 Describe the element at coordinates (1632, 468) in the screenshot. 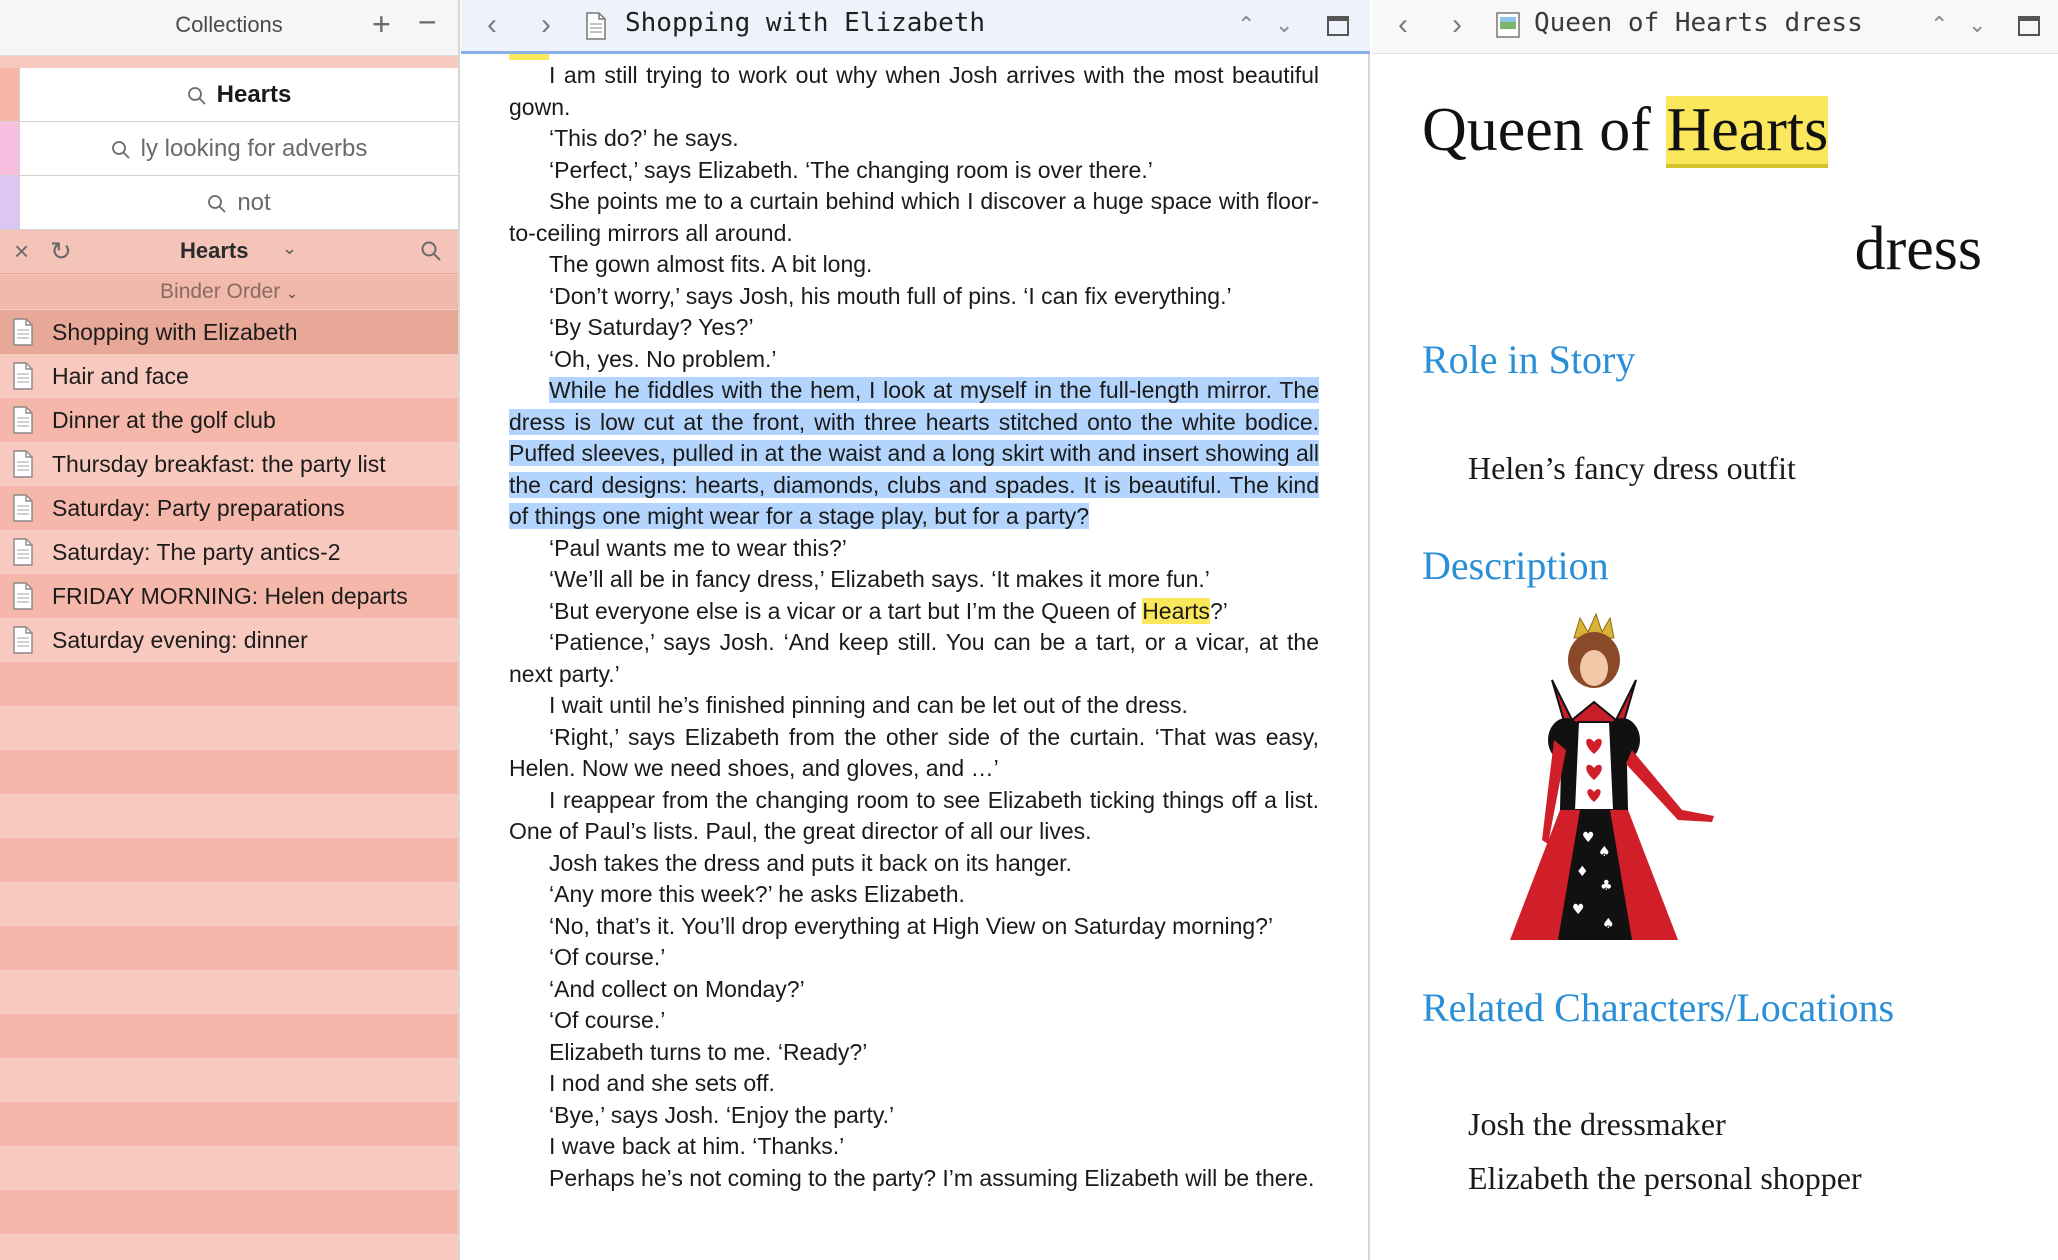

I see `role-text: Helen’s fancy dress outfit` at that location.